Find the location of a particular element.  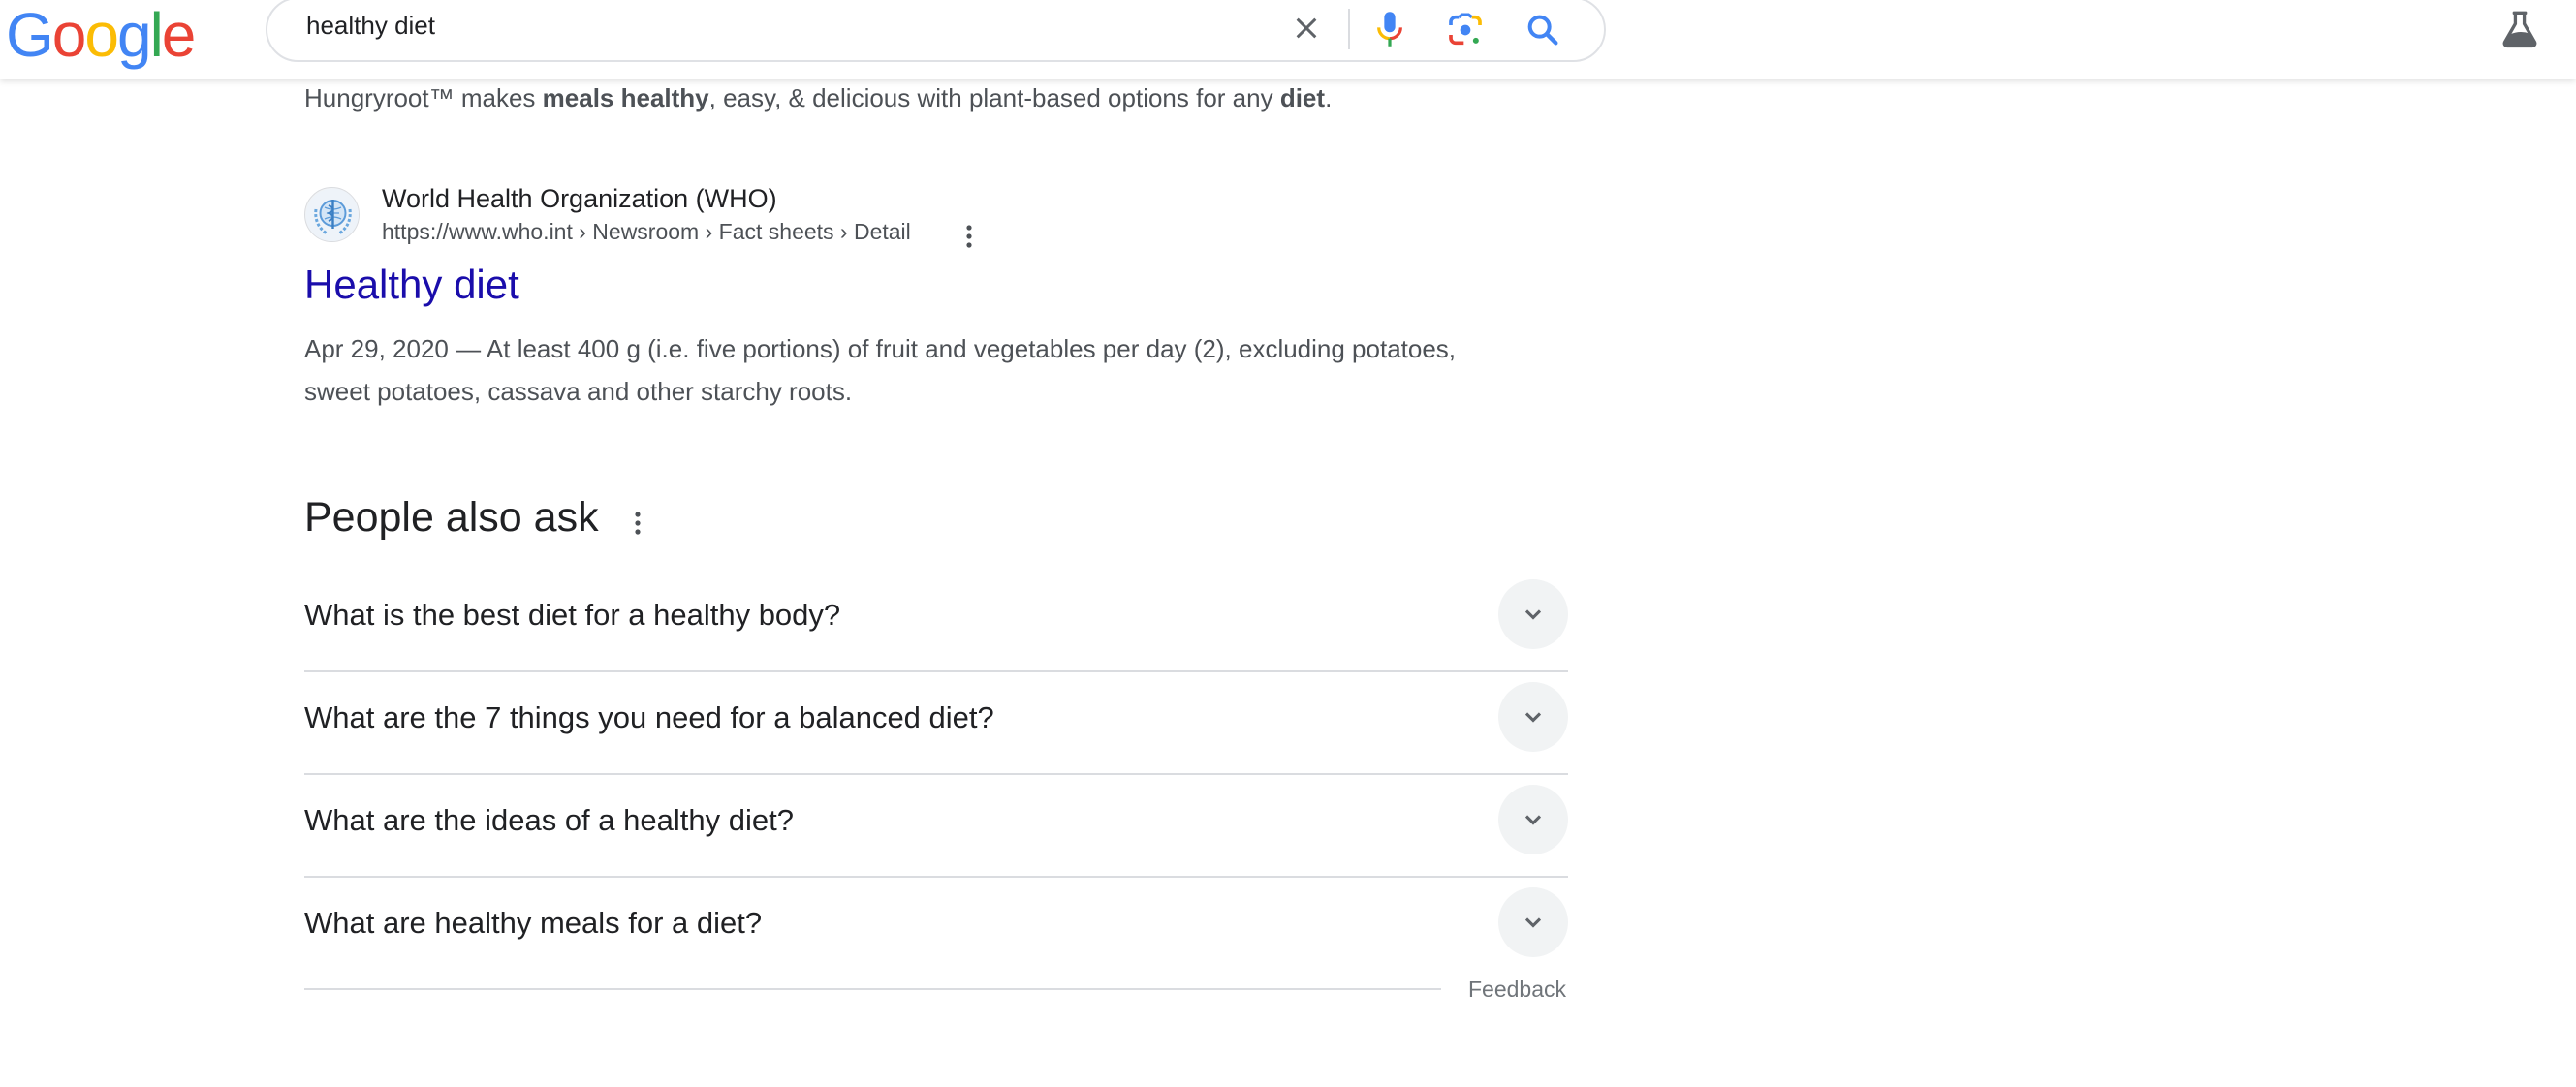

search-box-divider is located at coordinates (1349, 29).